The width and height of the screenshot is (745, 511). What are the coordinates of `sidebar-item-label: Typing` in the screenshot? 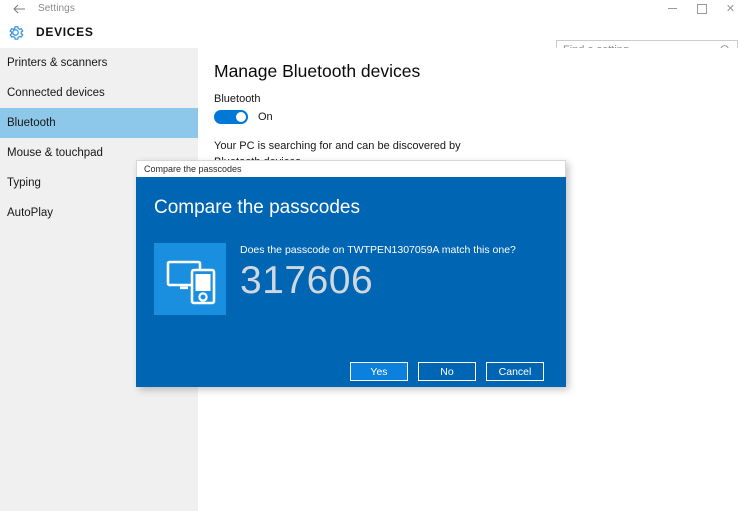 It's located at (24, 183).